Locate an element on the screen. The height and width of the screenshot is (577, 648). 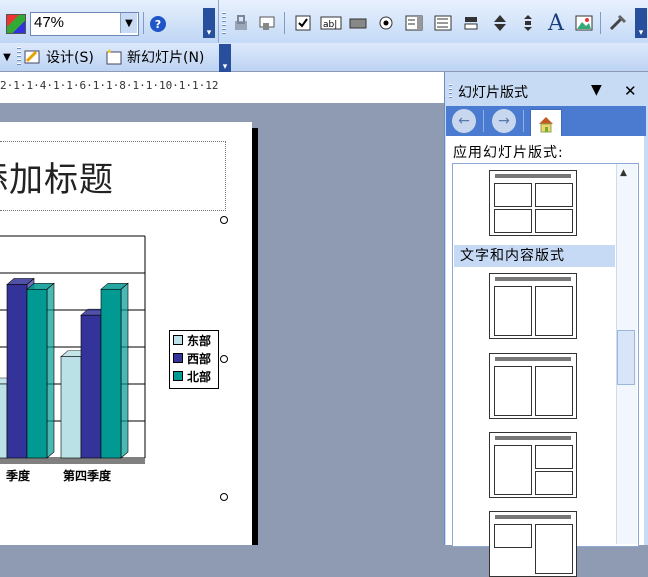
combobox-icon is located at coordinates (443, 23).